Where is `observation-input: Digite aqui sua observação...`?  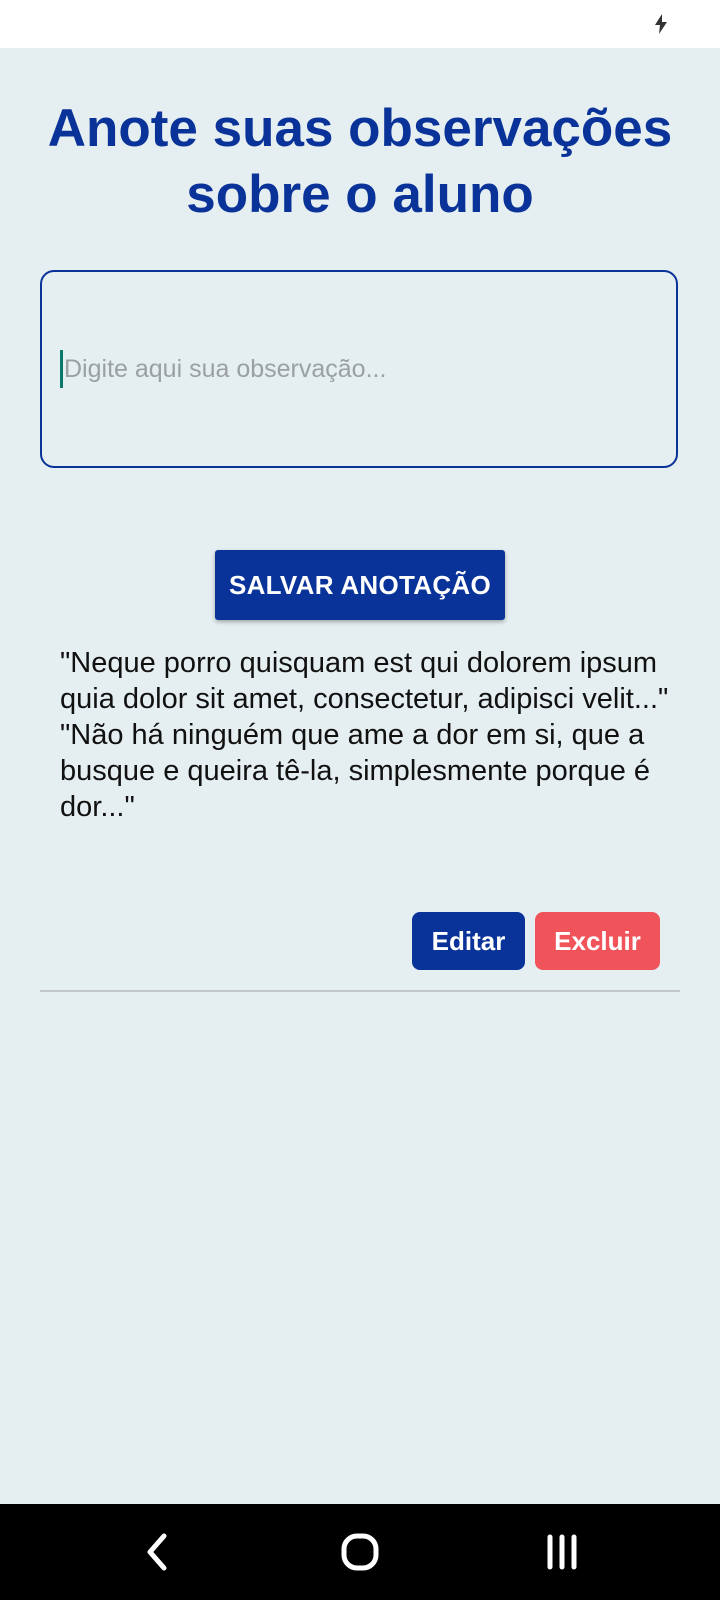 observation-input: Digite aqui sua observação... is located at coordinates (359, 369).